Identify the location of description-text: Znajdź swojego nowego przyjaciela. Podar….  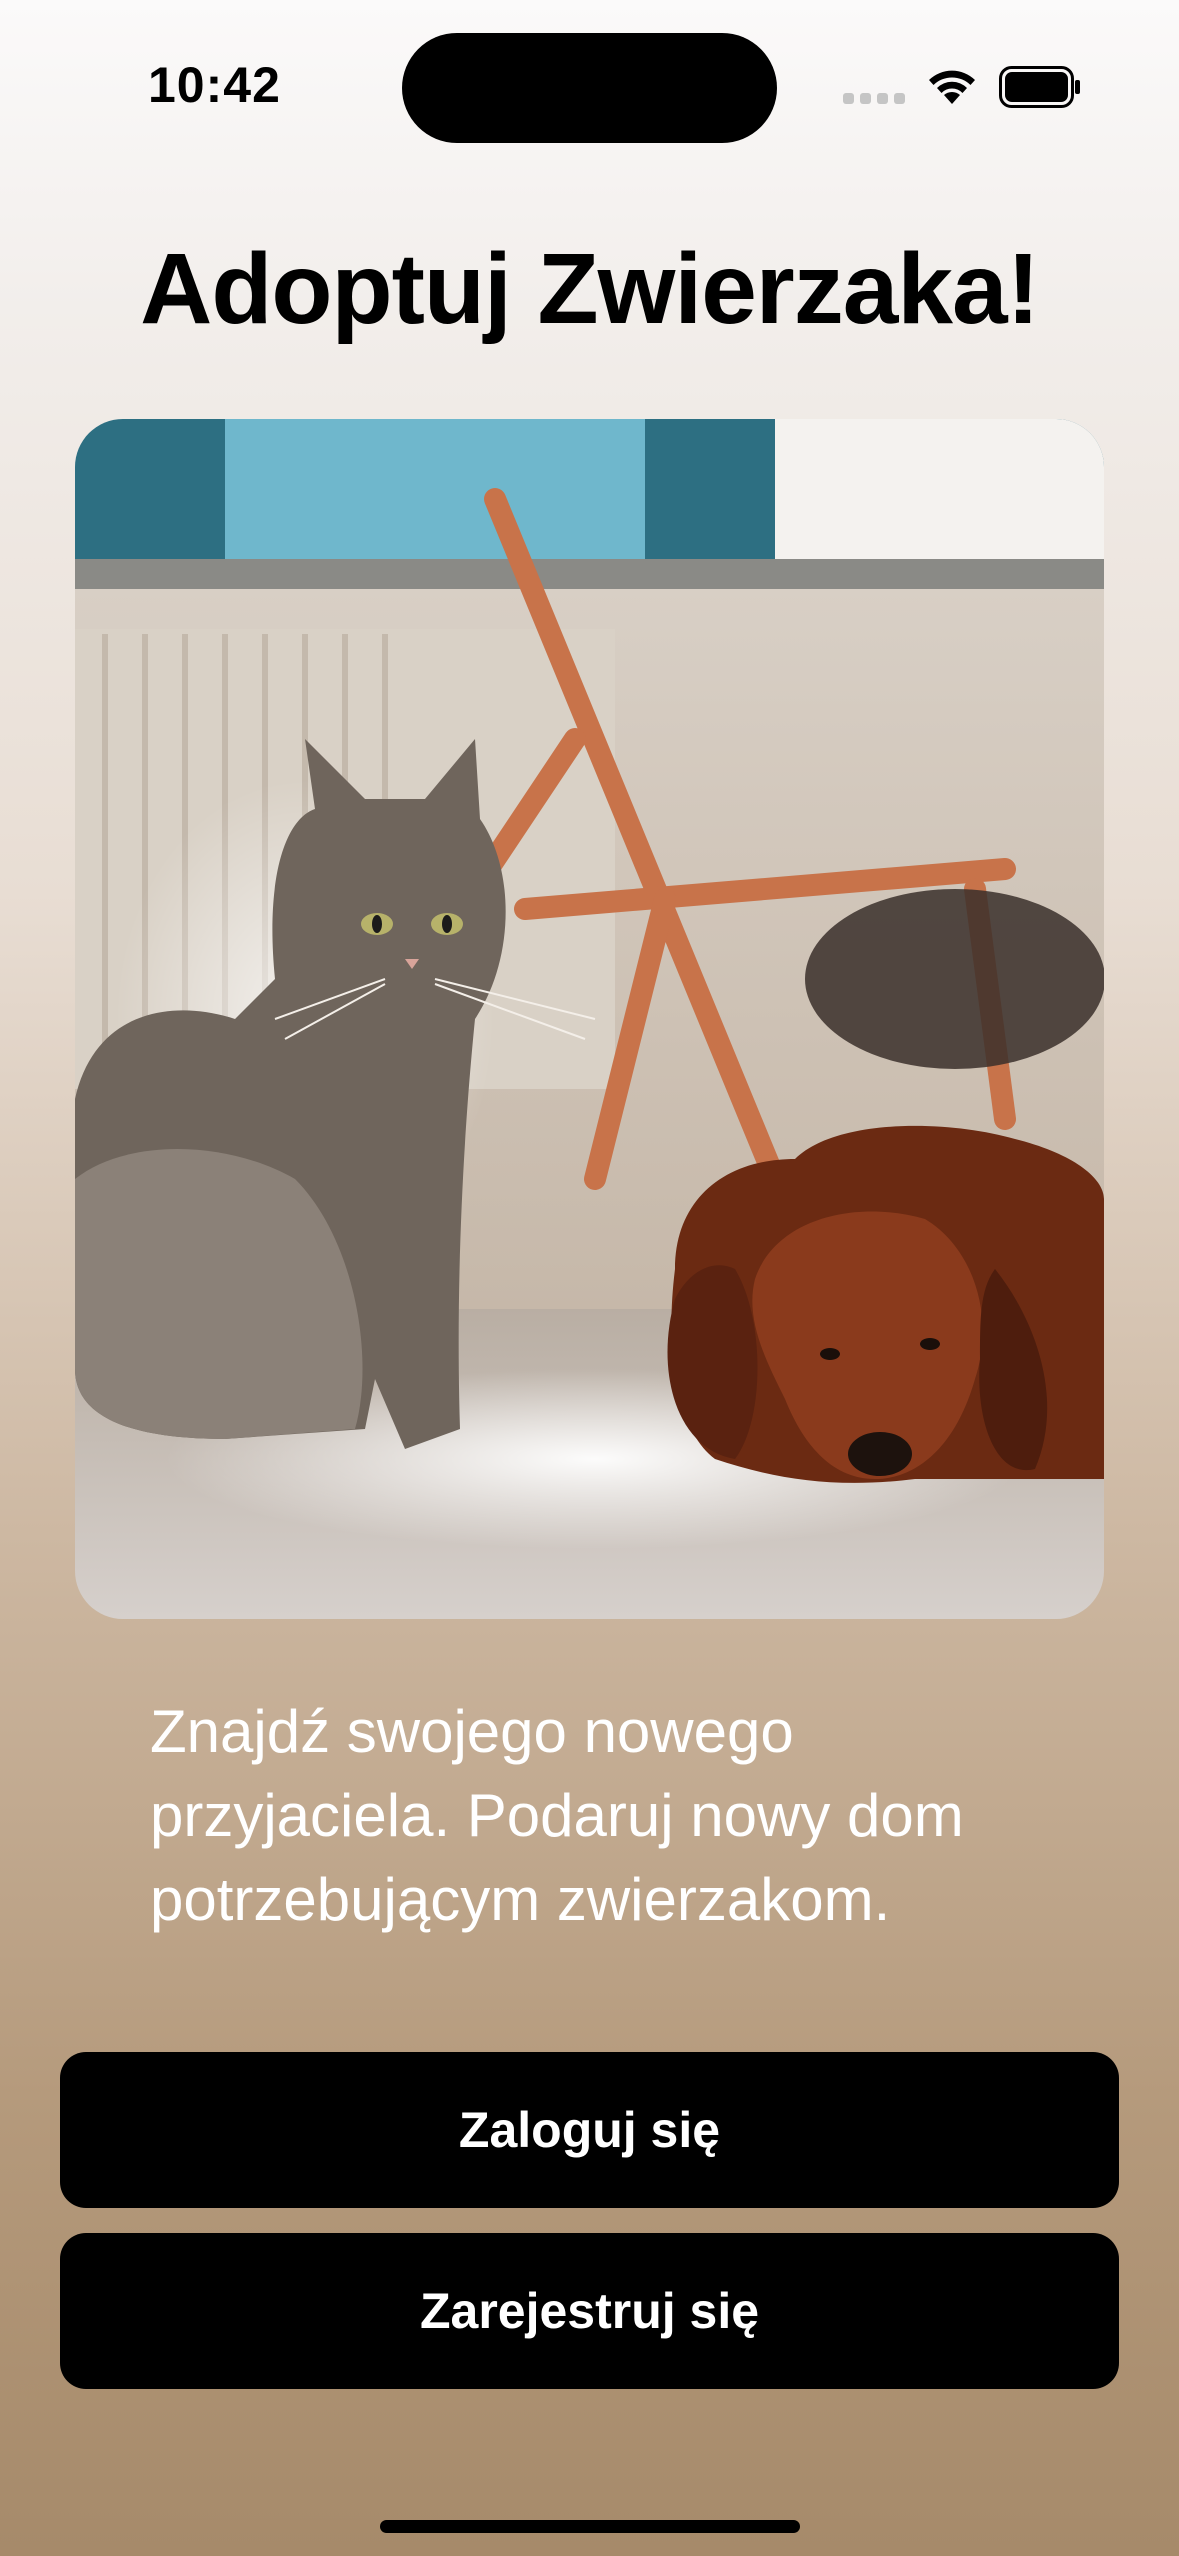
(557, 1815).